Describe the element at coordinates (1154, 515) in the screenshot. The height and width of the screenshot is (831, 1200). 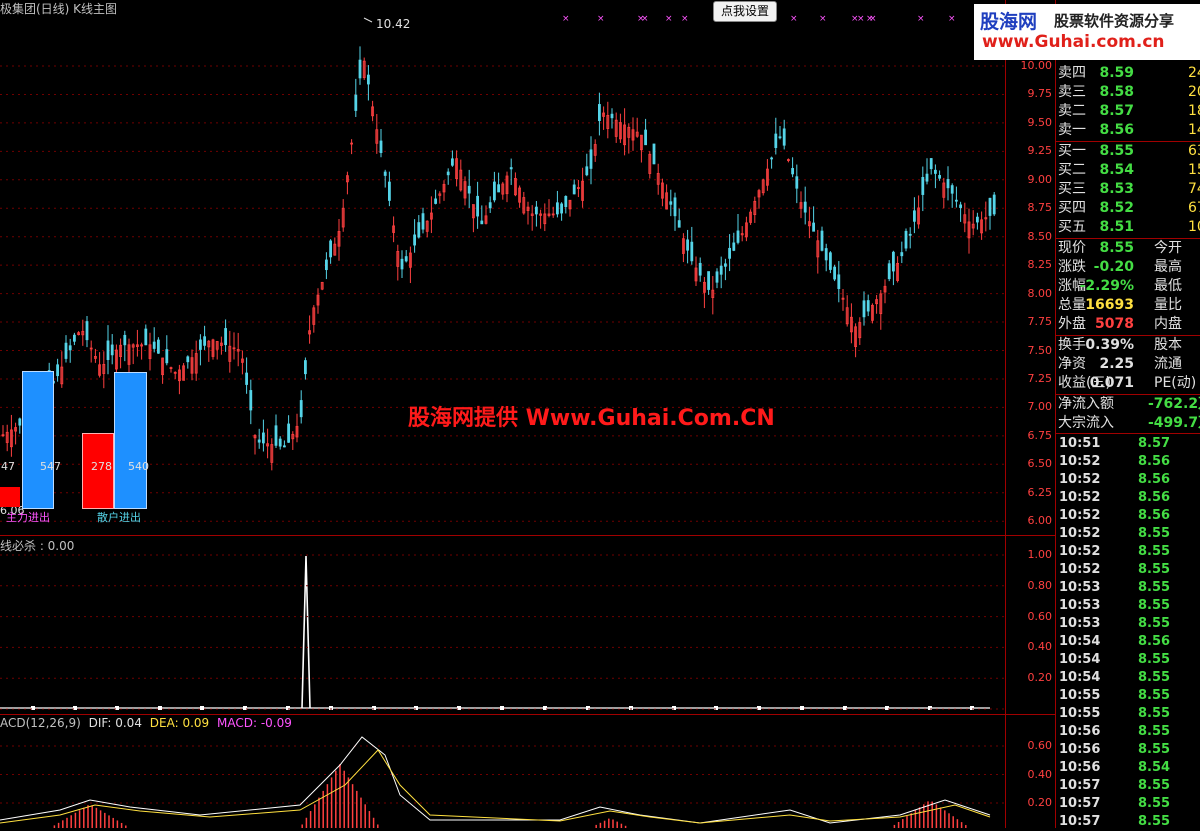
I see `tick-price: 8.56` at that location.